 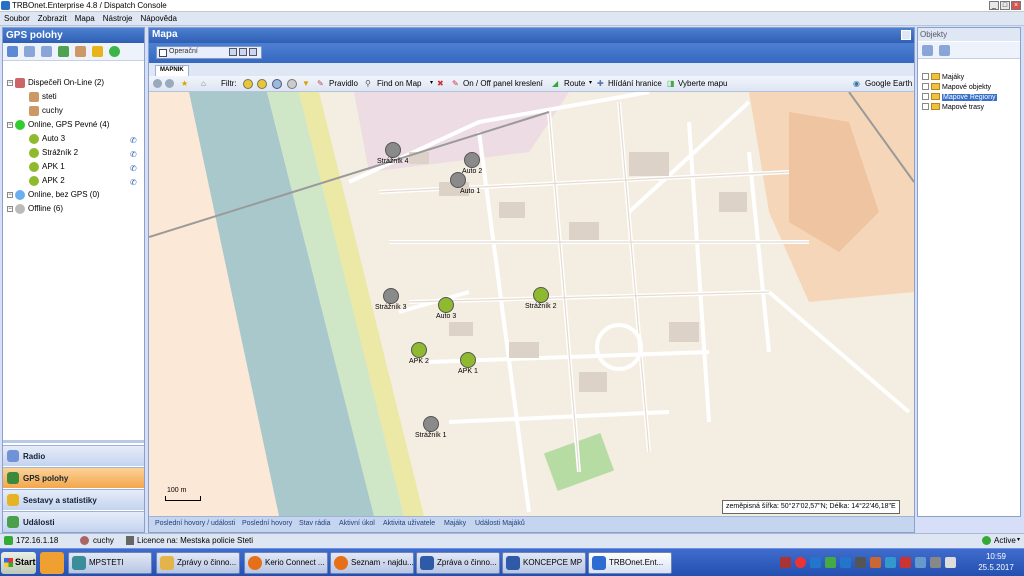 I want to click on tree-item: Strážník 2 ✆, so click(x=75, y=153).